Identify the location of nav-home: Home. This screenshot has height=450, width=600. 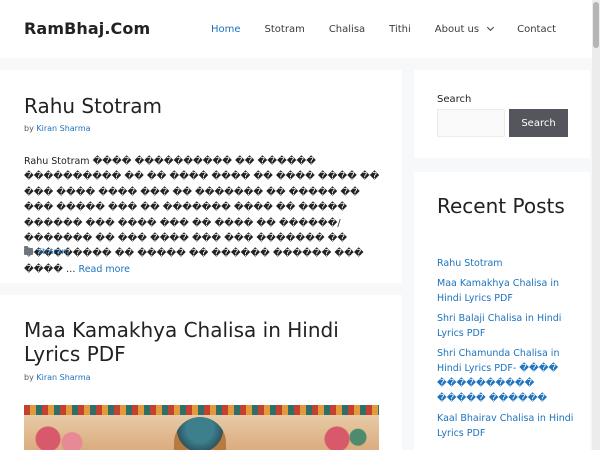
(226, 29).